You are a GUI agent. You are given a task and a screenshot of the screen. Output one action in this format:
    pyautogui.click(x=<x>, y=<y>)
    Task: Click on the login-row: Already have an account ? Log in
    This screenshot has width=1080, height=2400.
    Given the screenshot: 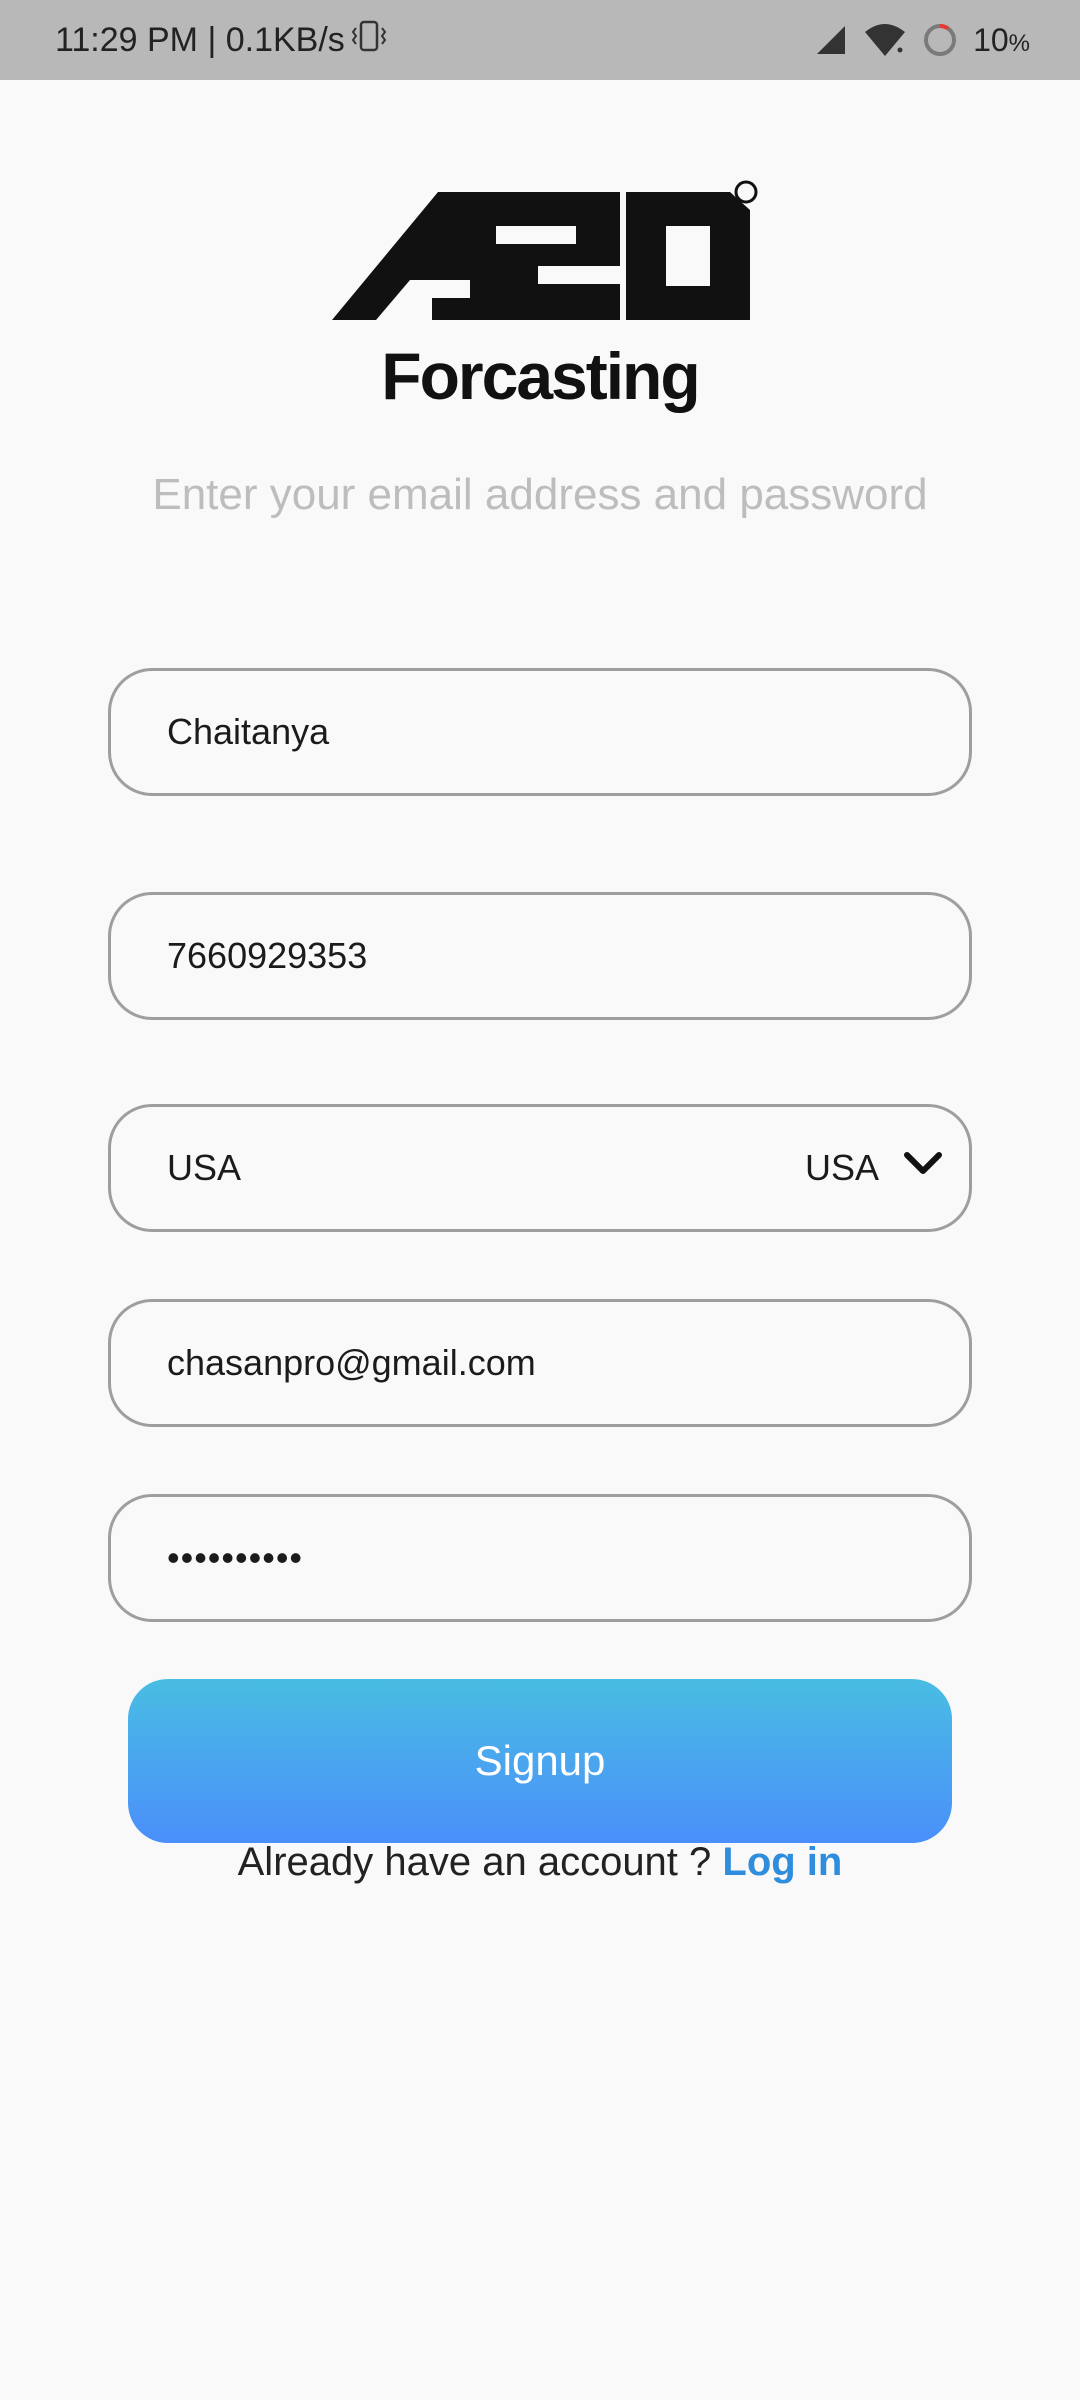 What is the action you would take?
    pyautogui.click(x=540, y=1862)
    